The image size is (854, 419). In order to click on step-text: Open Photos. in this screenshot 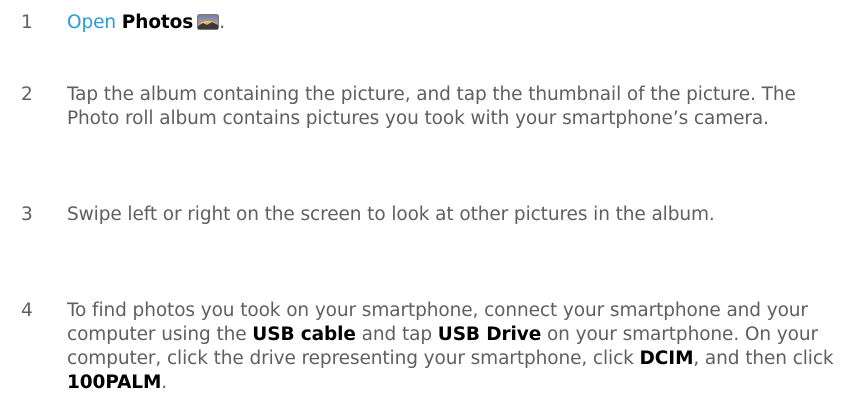, I will do `click(457, 23)`.